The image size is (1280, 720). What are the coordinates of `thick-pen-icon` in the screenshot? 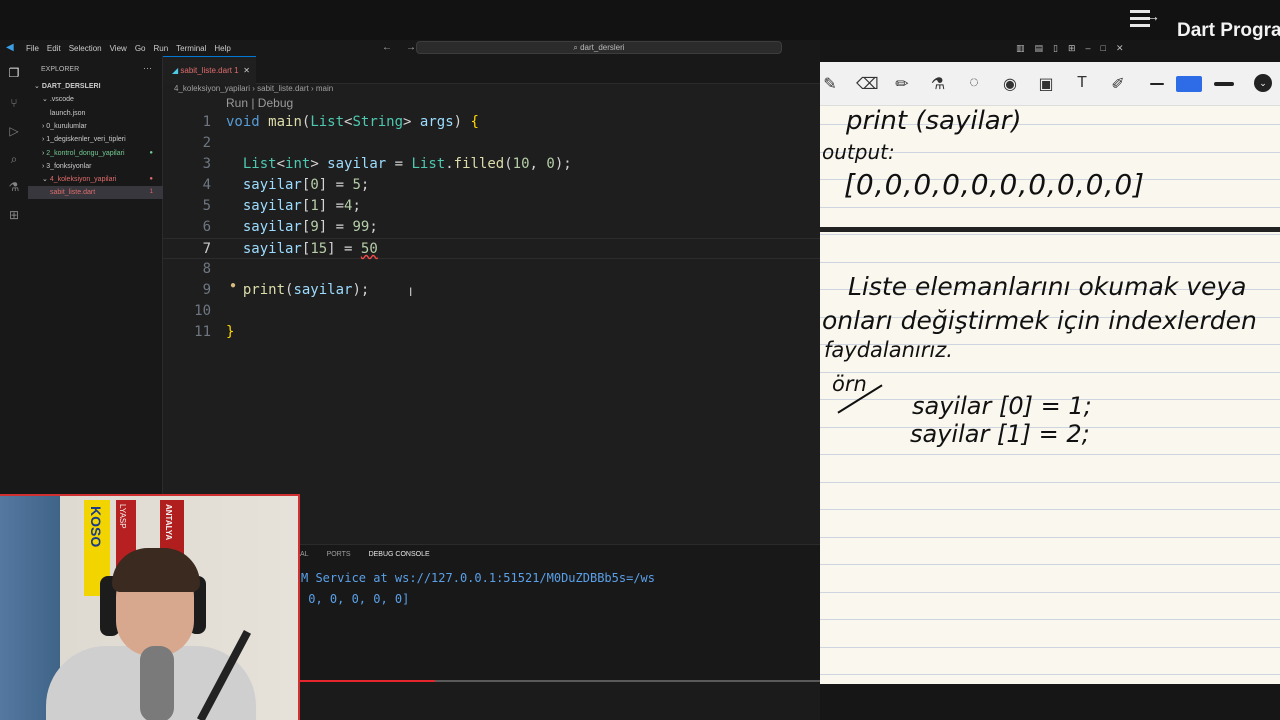 It's located at (1224, 84).